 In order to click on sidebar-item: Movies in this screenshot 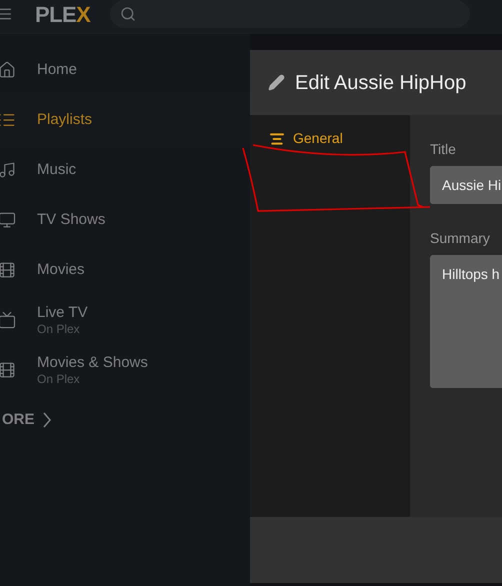, I will do `click(125, 270)`.